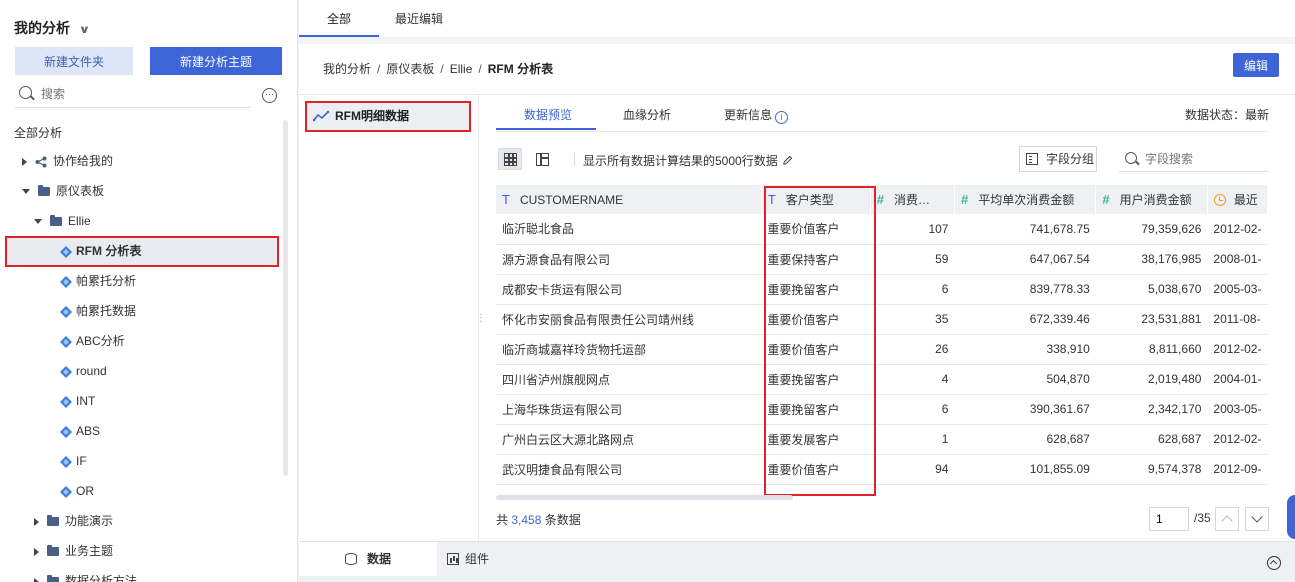 The height and width of the screenshot is (582, 1295). What do you see at coordinates (1151, 289) in the screenshot?
I see `table-cell: 5,038,670` at bounding box center [1151, 289].